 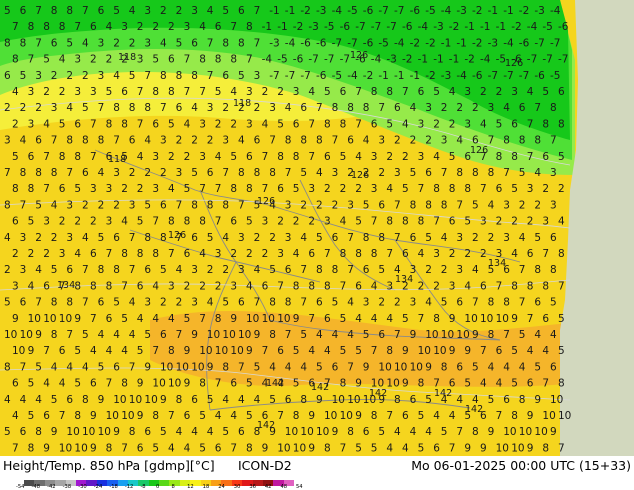 What do you see at coordinates (454, 27) in the screenshot?
I see `temperature-value: -2` at bounding box center [454, 27].